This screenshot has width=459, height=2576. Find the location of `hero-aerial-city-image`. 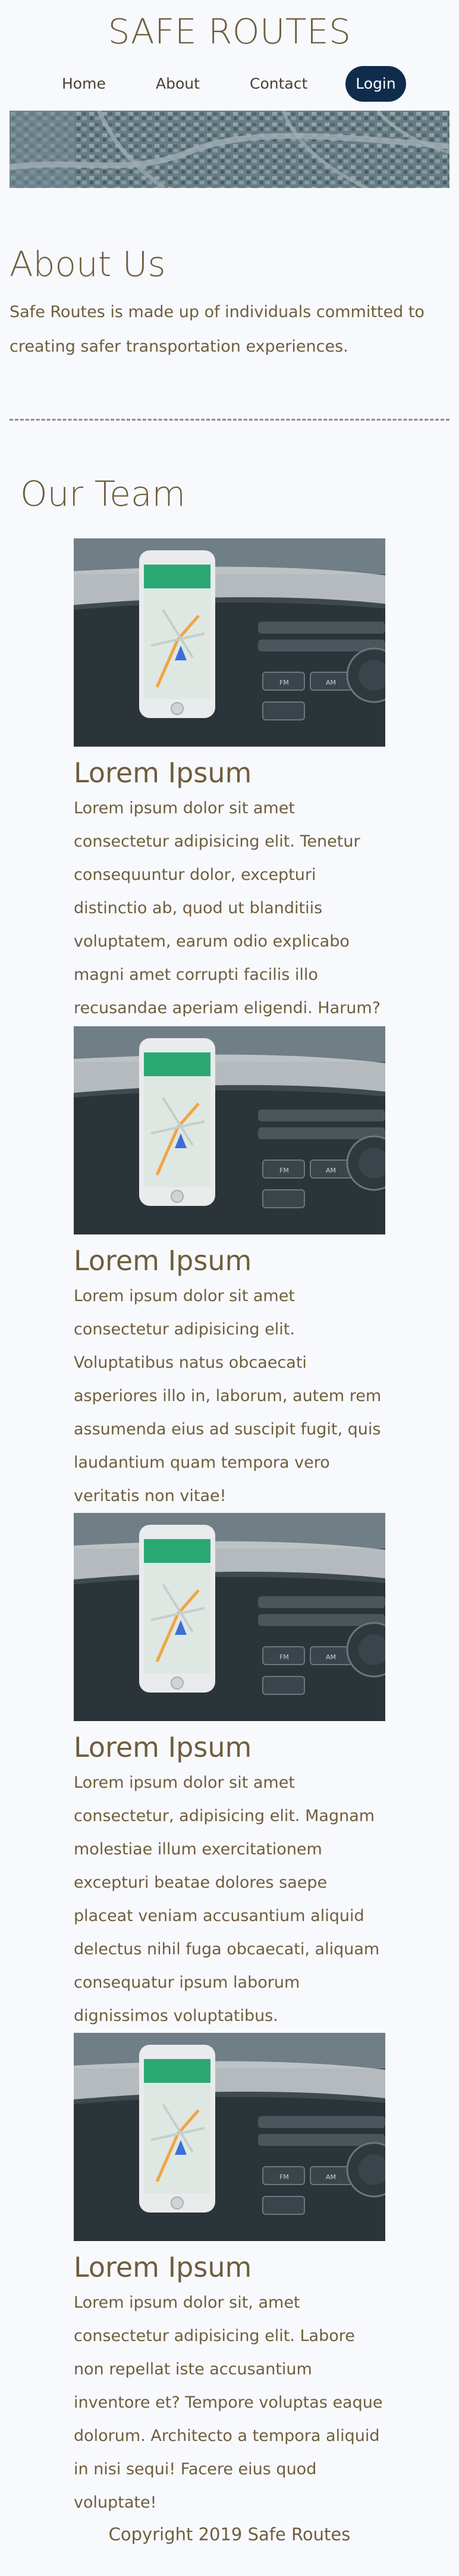

hero-aerial-city-image is located at coordinates (229, 150).